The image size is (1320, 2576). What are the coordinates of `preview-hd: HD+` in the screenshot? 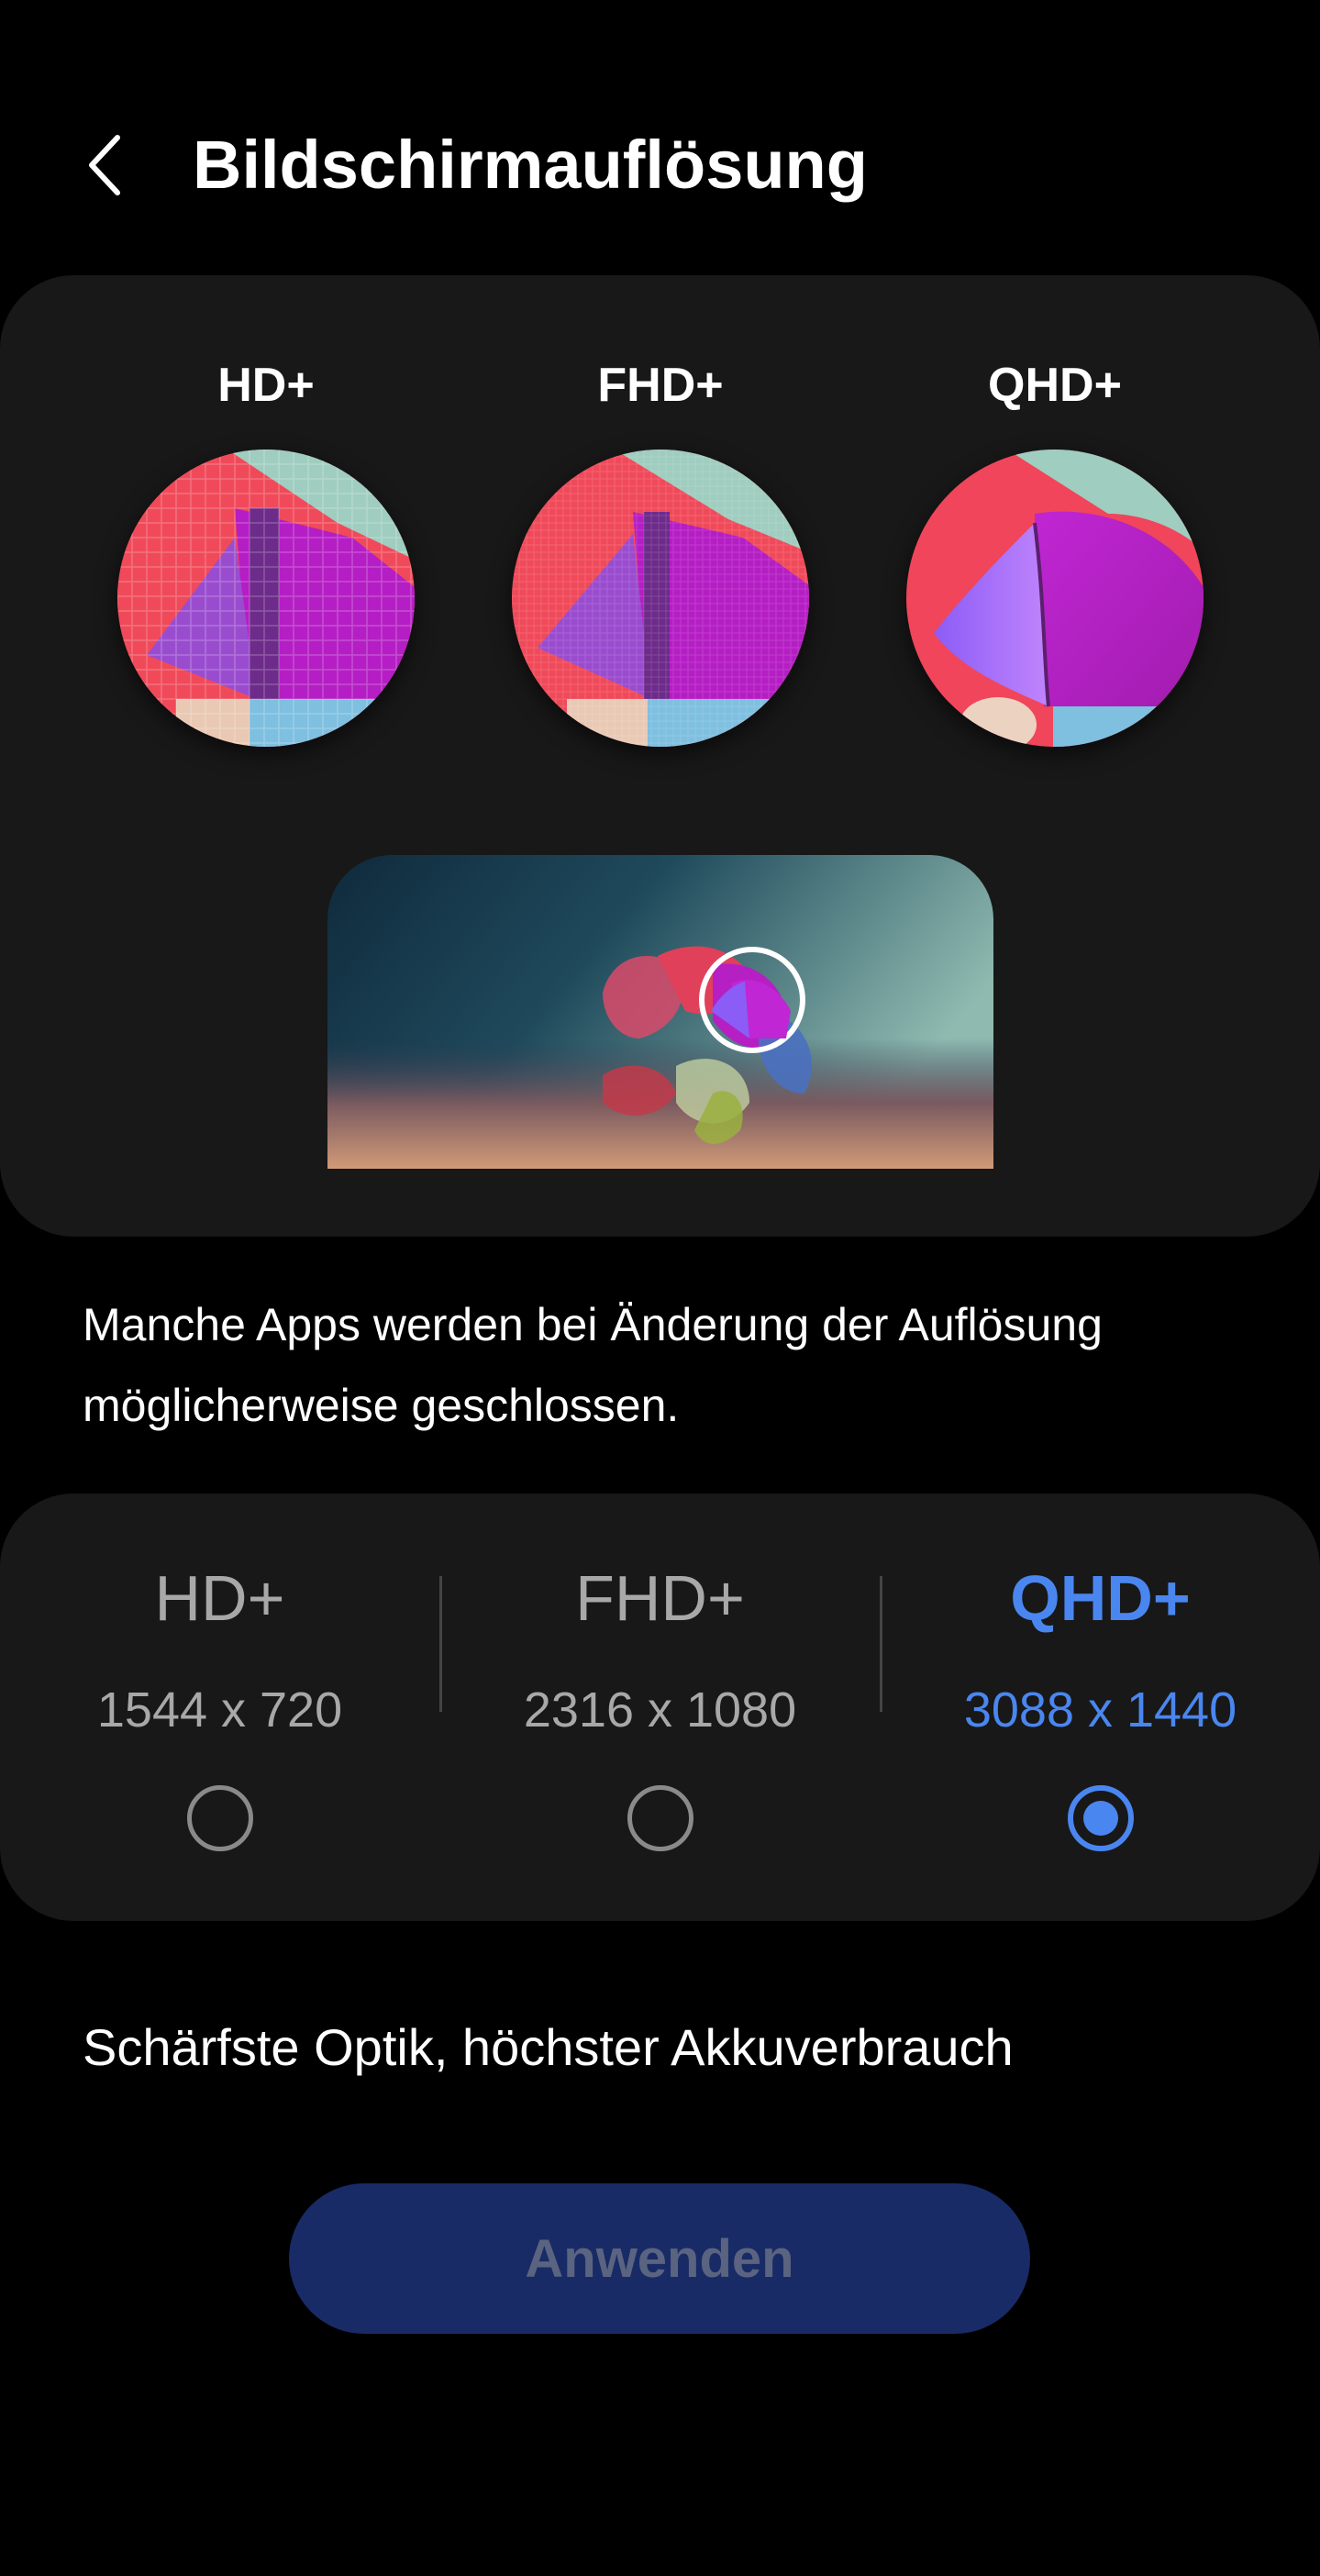 It's located at (266, 552).